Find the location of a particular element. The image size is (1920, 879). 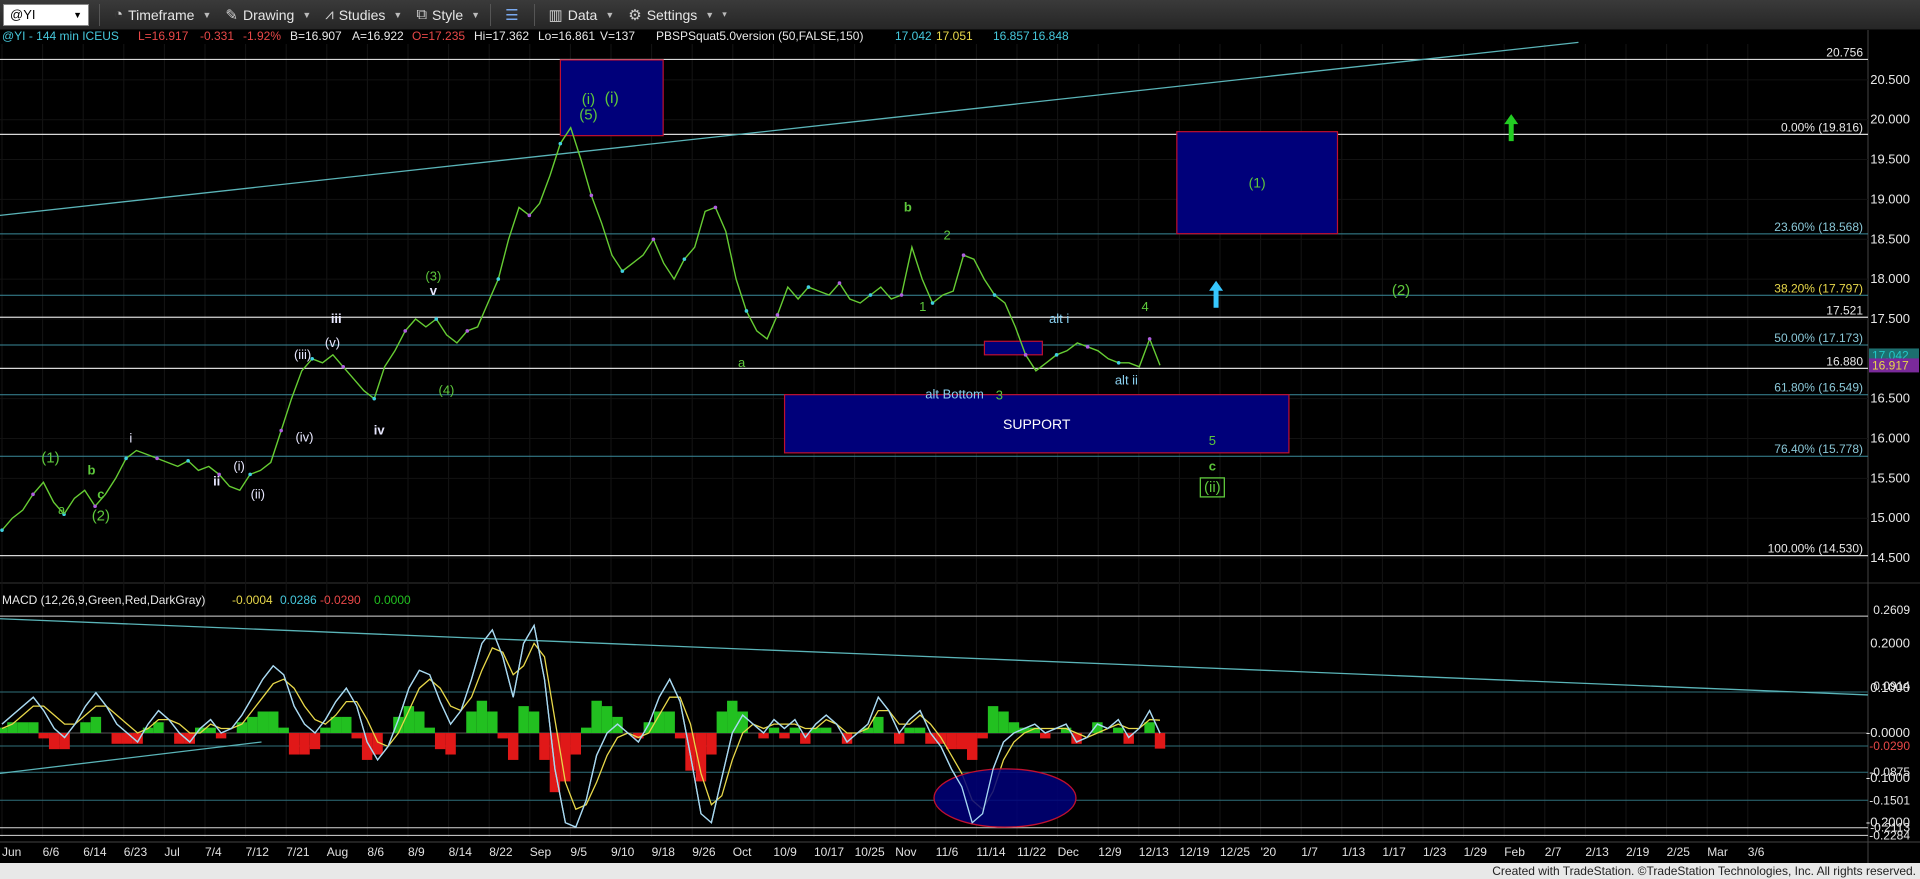

wave-label: i is located at coordinates (130, 437).